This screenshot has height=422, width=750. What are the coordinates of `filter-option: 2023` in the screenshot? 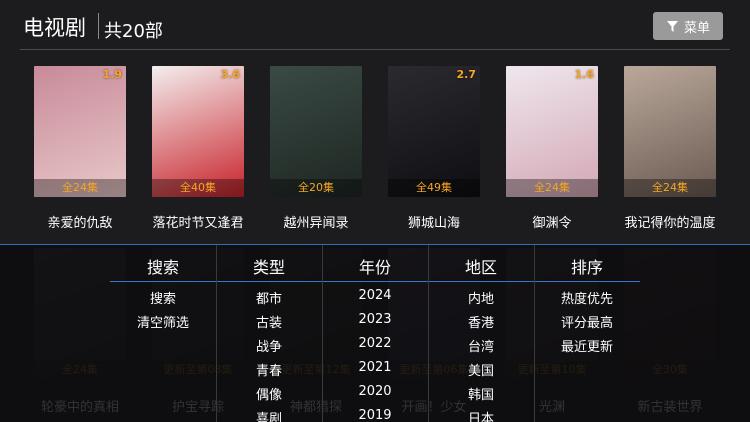 It's located at (375, 319).